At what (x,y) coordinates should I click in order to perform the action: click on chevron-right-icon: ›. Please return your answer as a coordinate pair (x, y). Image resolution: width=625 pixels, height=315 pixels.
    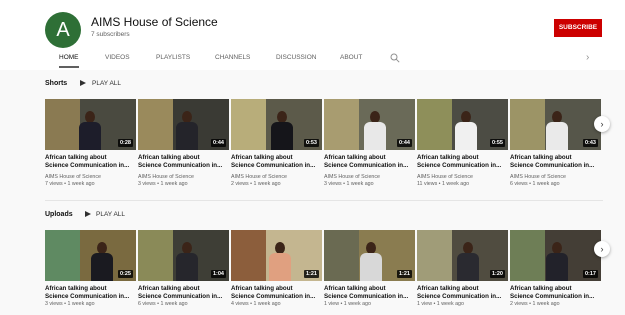
    Looking at the image, I should click on (591, 58).